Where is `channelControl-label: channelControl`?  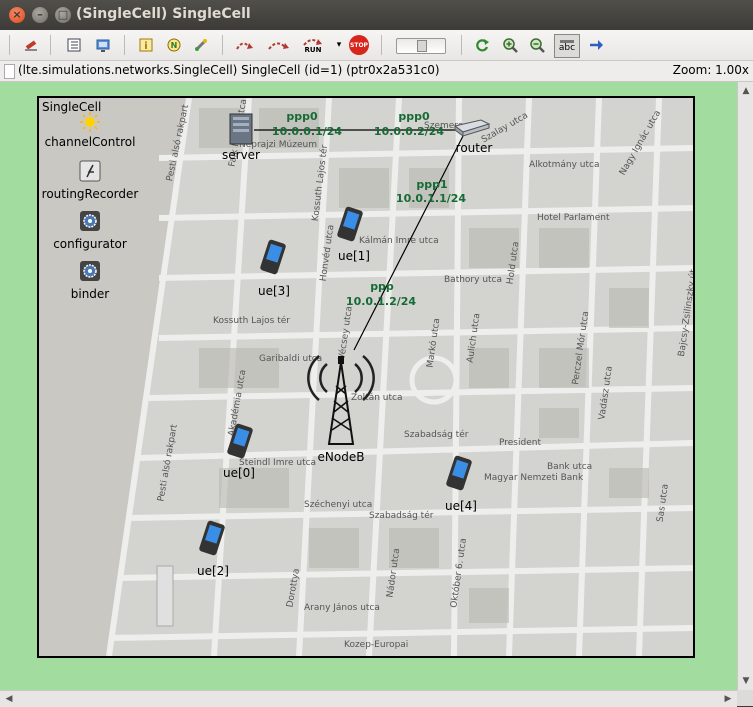 channelControl-label: channelControl is located at coordinates (90, 142).